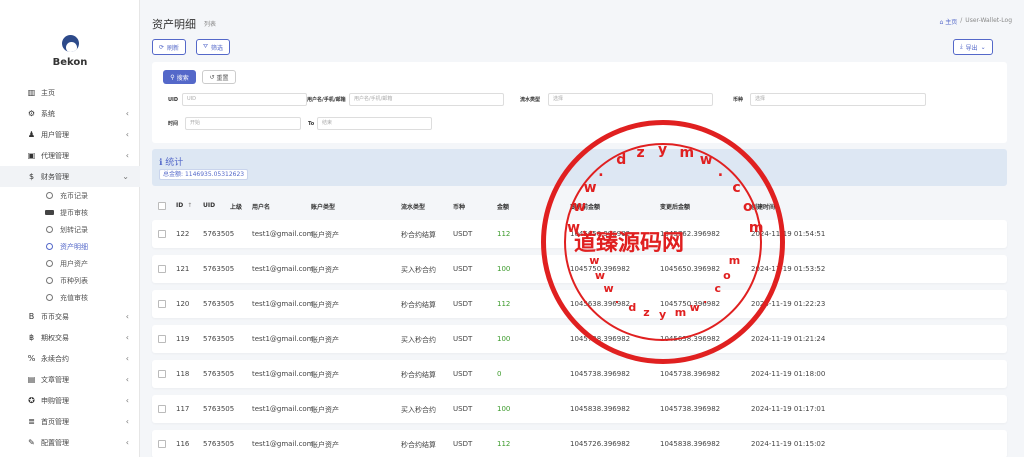 This screenshot has width=1024, height=457. I want to click on flow-type-filter: 流水类型 选择, so click(620, 99).